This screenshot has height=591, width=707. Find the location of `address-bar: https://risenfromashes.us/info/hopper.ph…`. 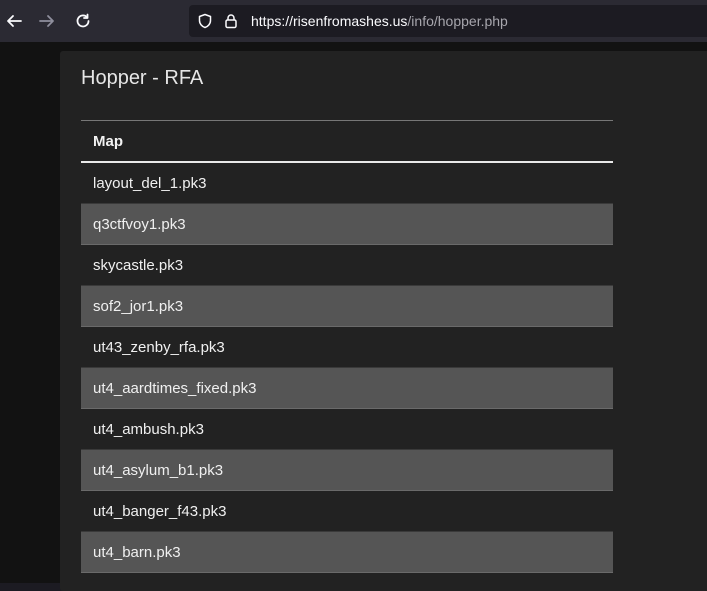

address-bar: https://risenfromashes.us/info/hopper.ph… is located at coordinates (448, 21).